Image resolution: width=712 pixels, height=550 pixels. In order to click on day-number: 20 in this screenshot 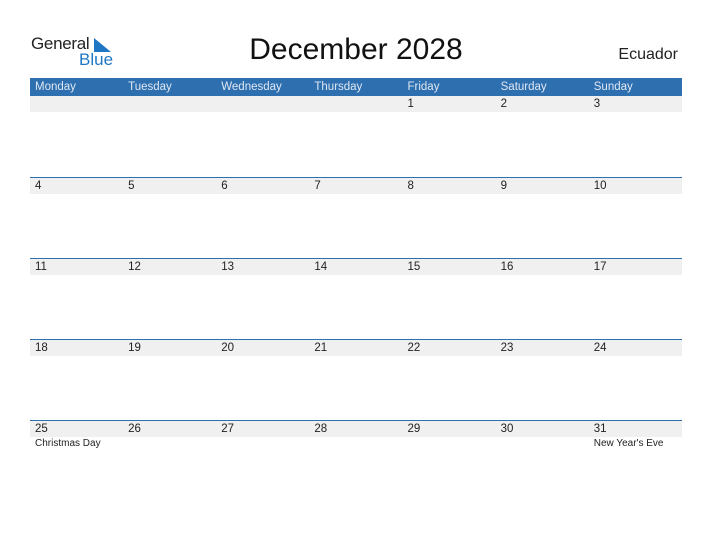, I will do `click(228, 348)`.